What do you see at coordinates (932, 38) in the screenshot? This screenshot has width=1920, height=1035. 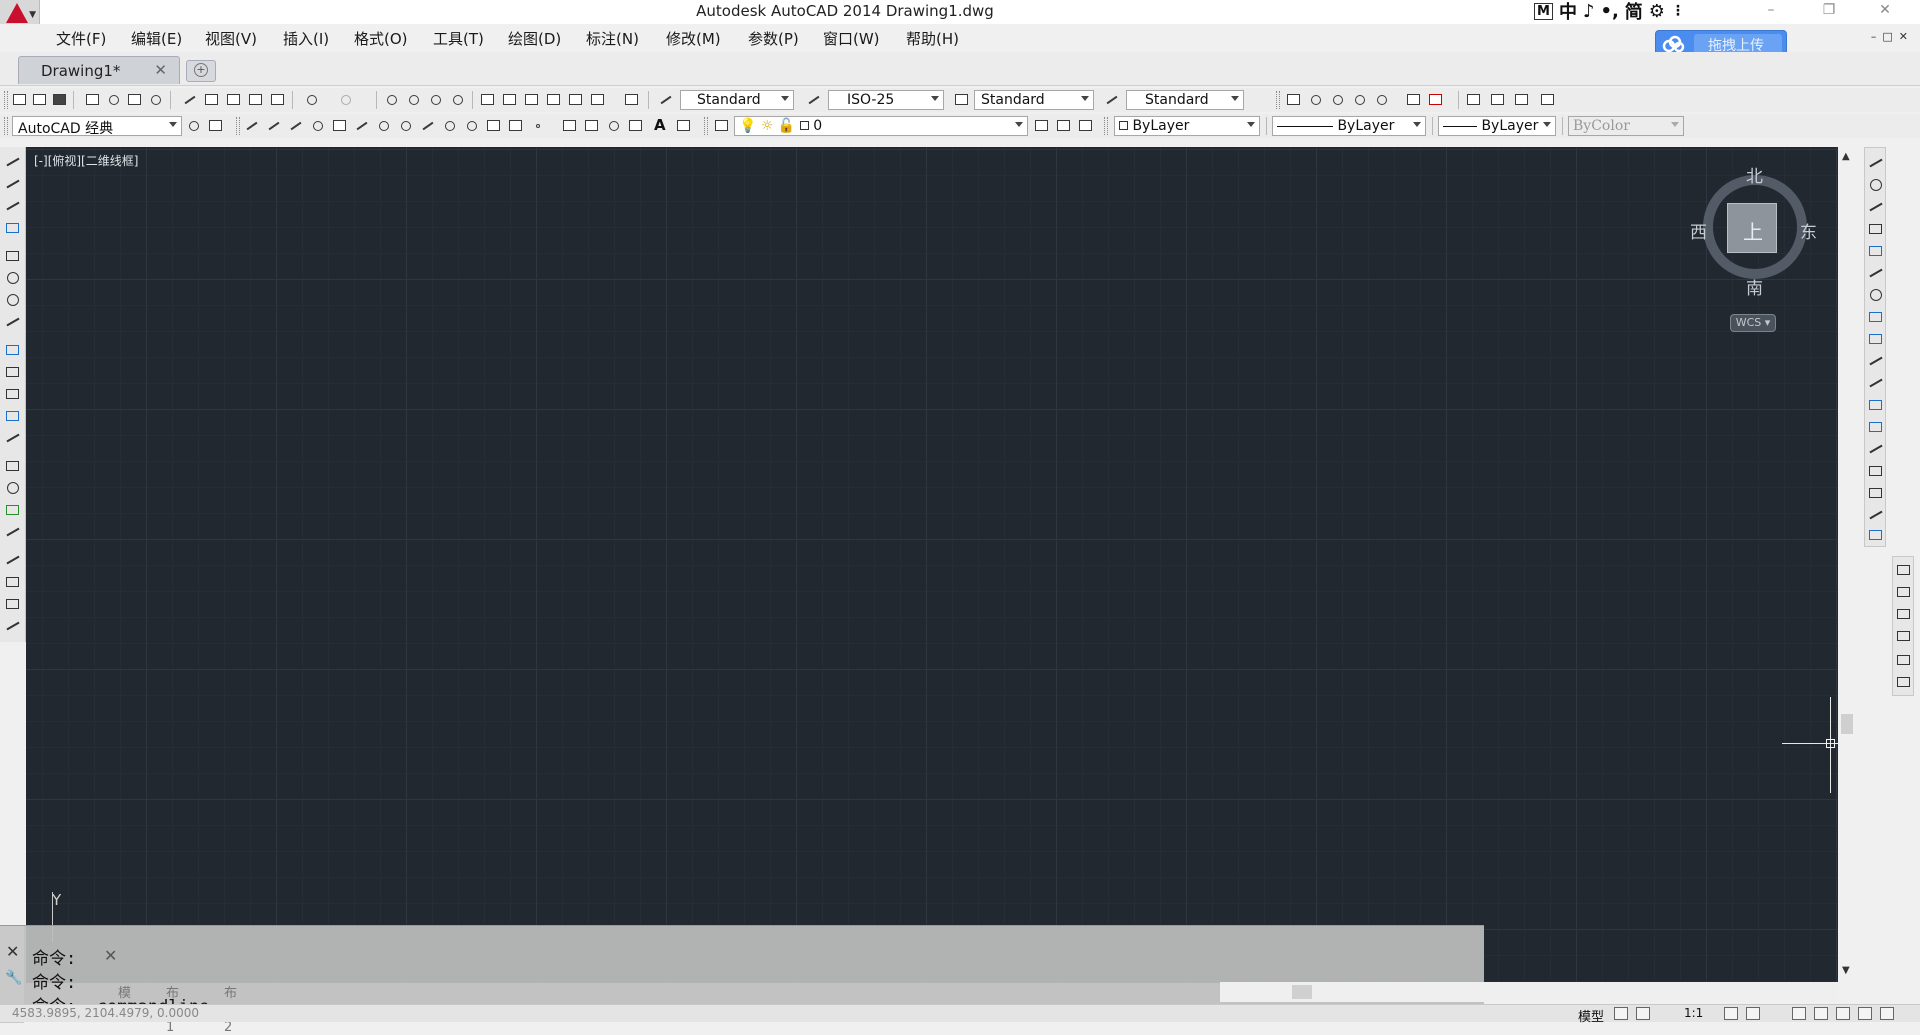 I see `menu-help: 帮助(H)` at bounding box center [932, 38].